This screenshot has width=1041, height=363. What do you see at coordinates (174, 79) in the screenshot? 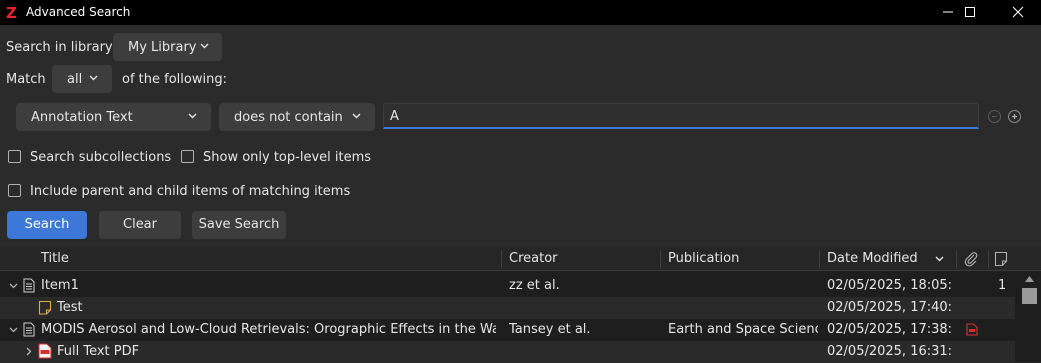
I see `match-suffix-label: of the following:` at bounding box center [174, 79].